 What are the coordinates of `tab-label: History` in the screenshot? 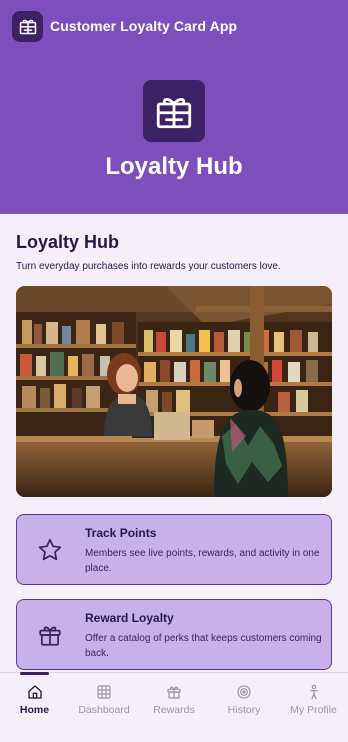 It's located at (244, 710).